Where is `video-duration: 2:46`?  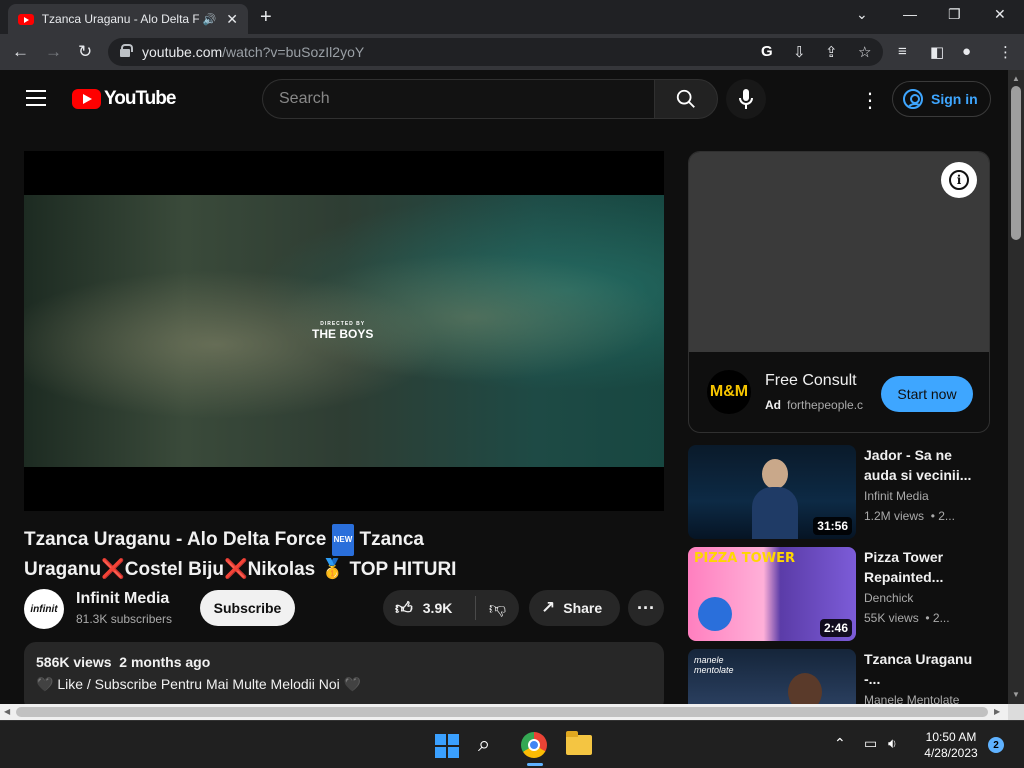 video-duration: 2:46 is located at coordinates (835, 628).